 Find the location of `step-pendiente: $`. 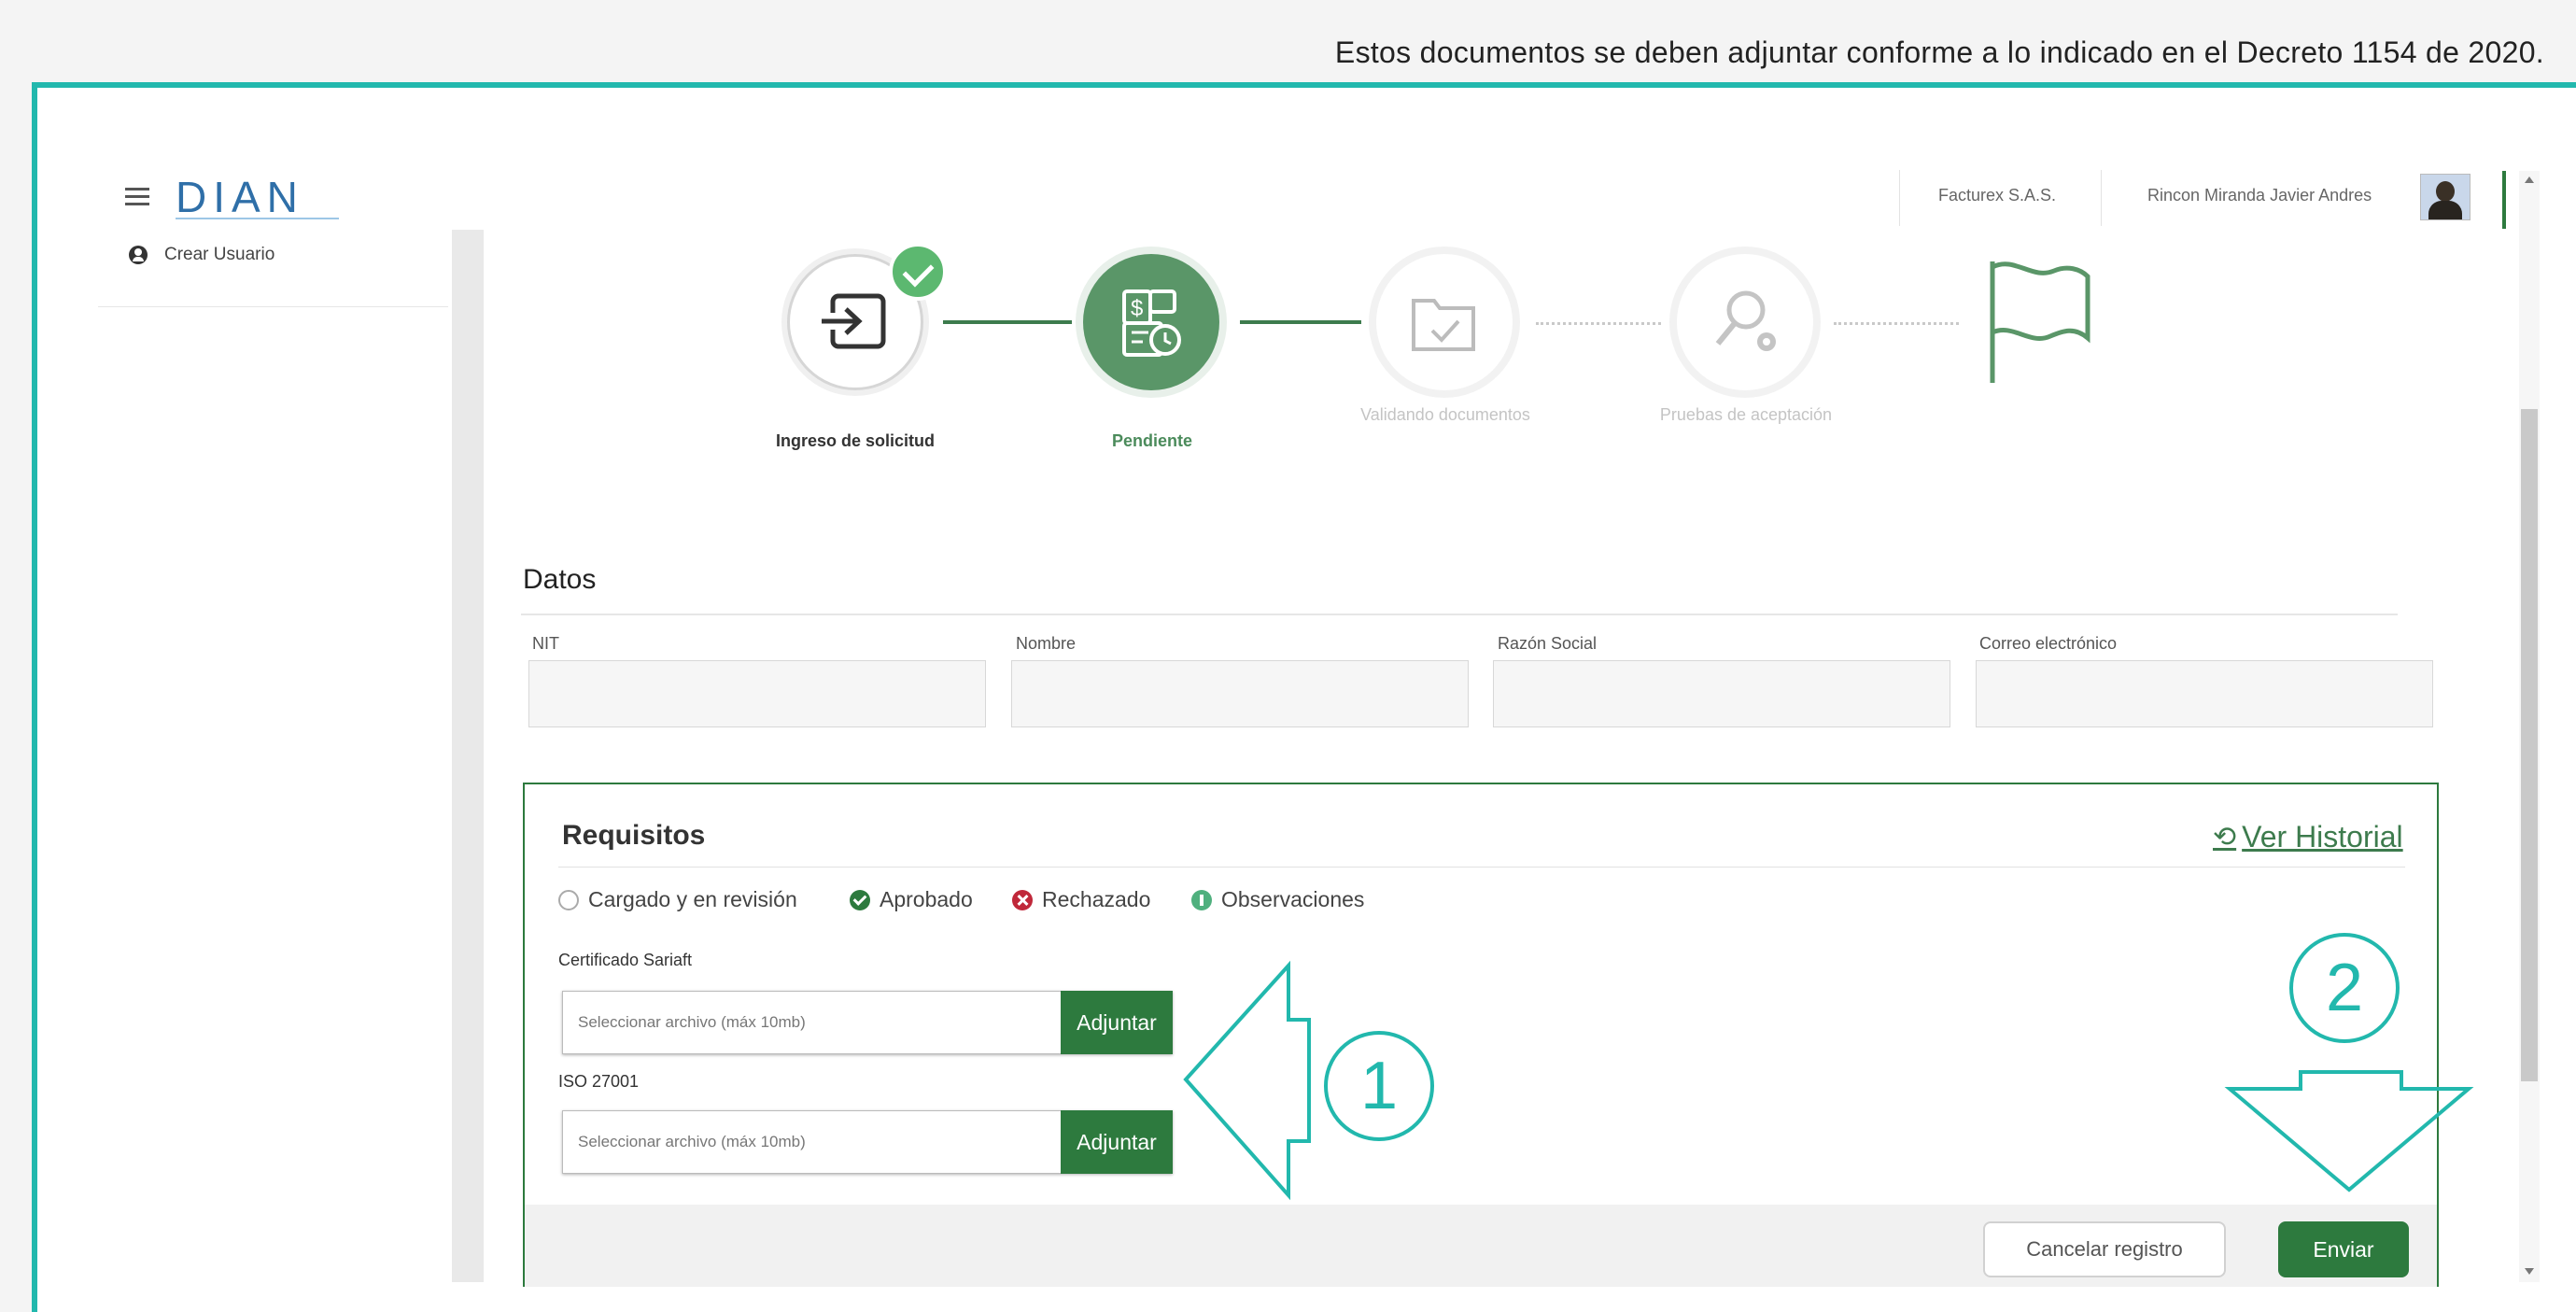

step-pendiente: $ is located at coordinates (1151, 322).